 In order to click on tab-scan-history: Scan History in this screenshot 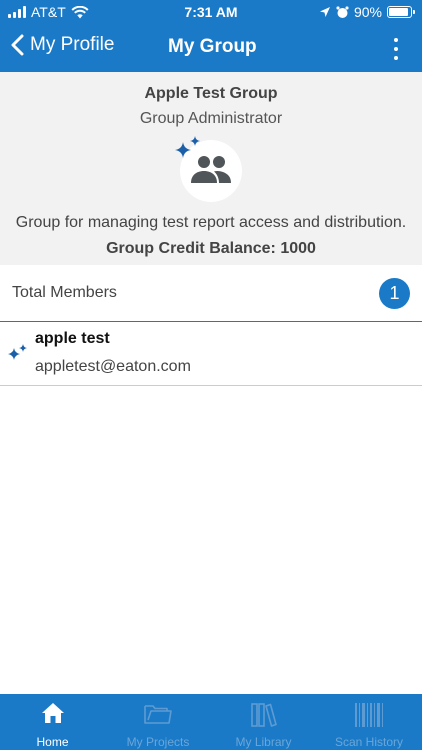, I will do `click(369, 722)`.